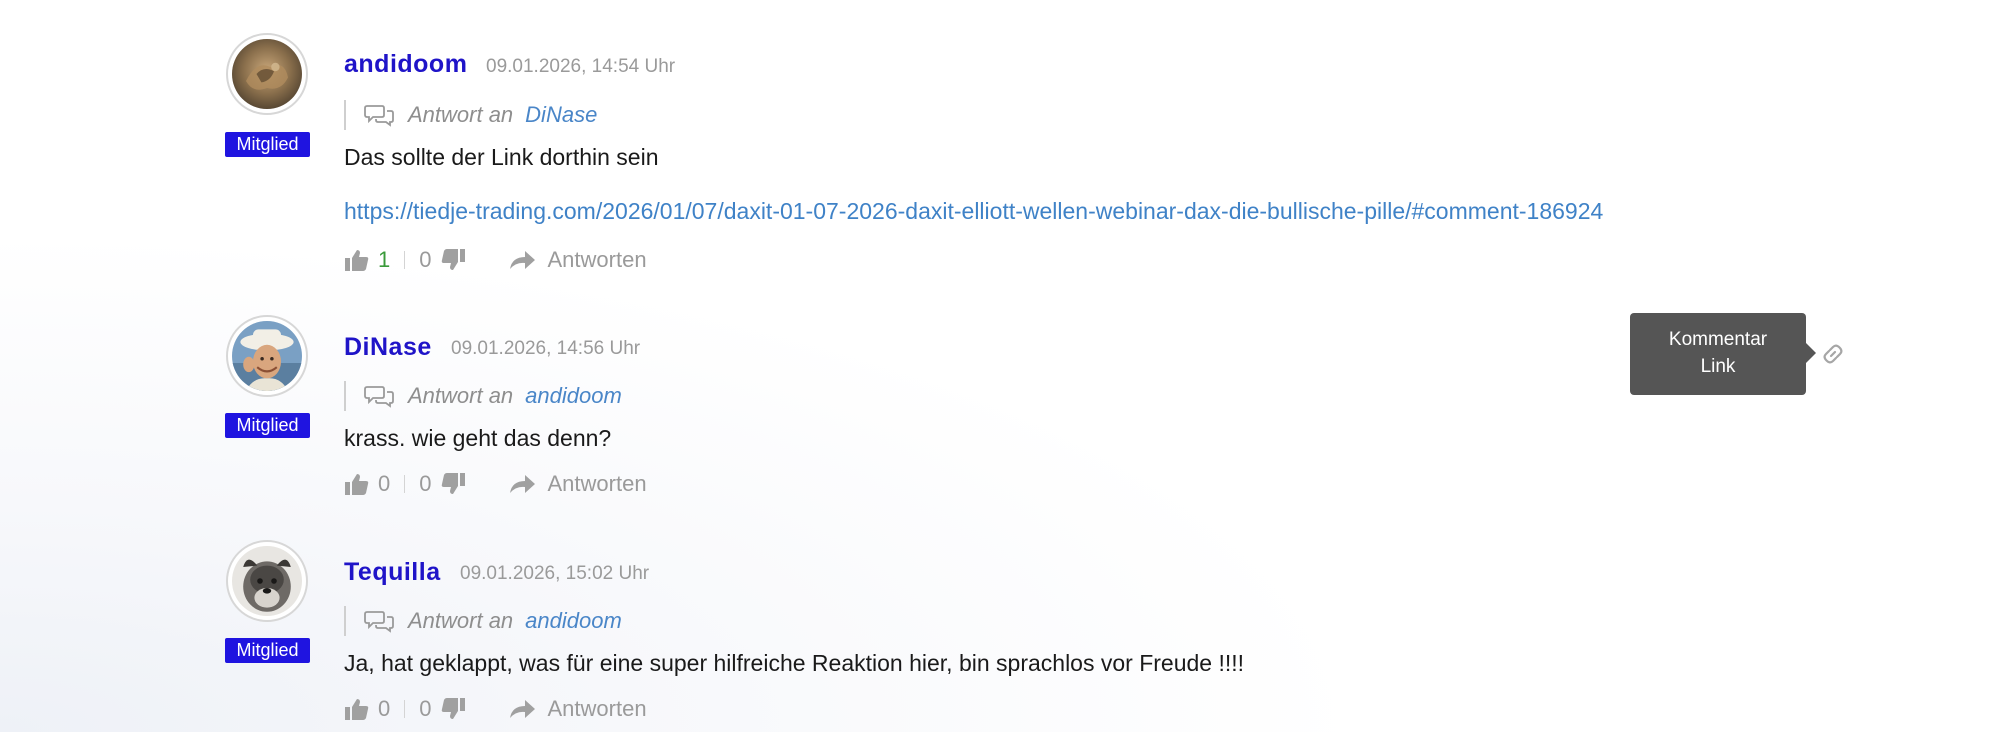  I want to click on tooltip-line-2: Link, so click(1718, 366).